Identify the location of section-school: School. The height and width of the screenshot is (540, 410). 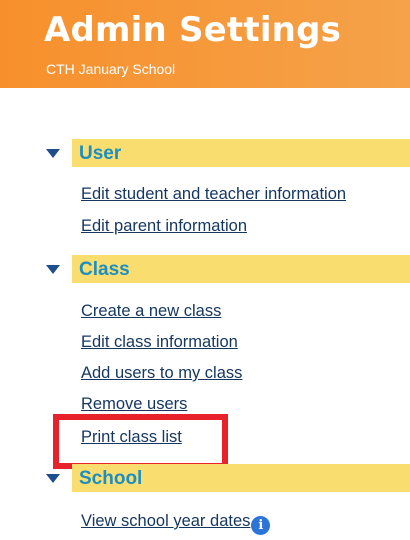
(227, 478).